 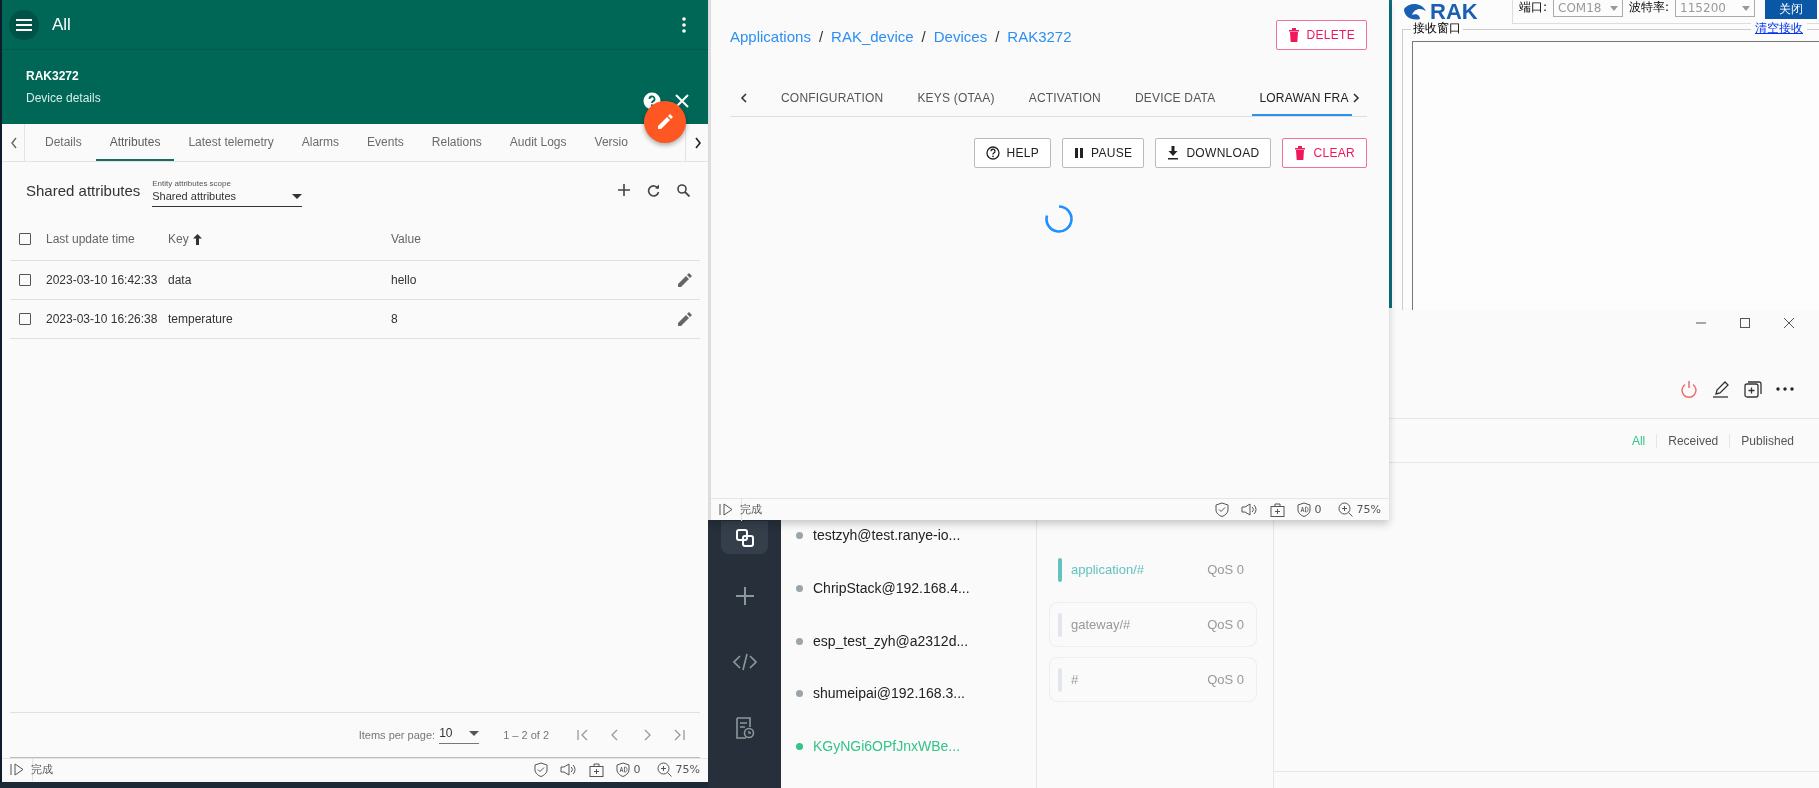 I want to click on close-icon, so click(x=1789, y=323).